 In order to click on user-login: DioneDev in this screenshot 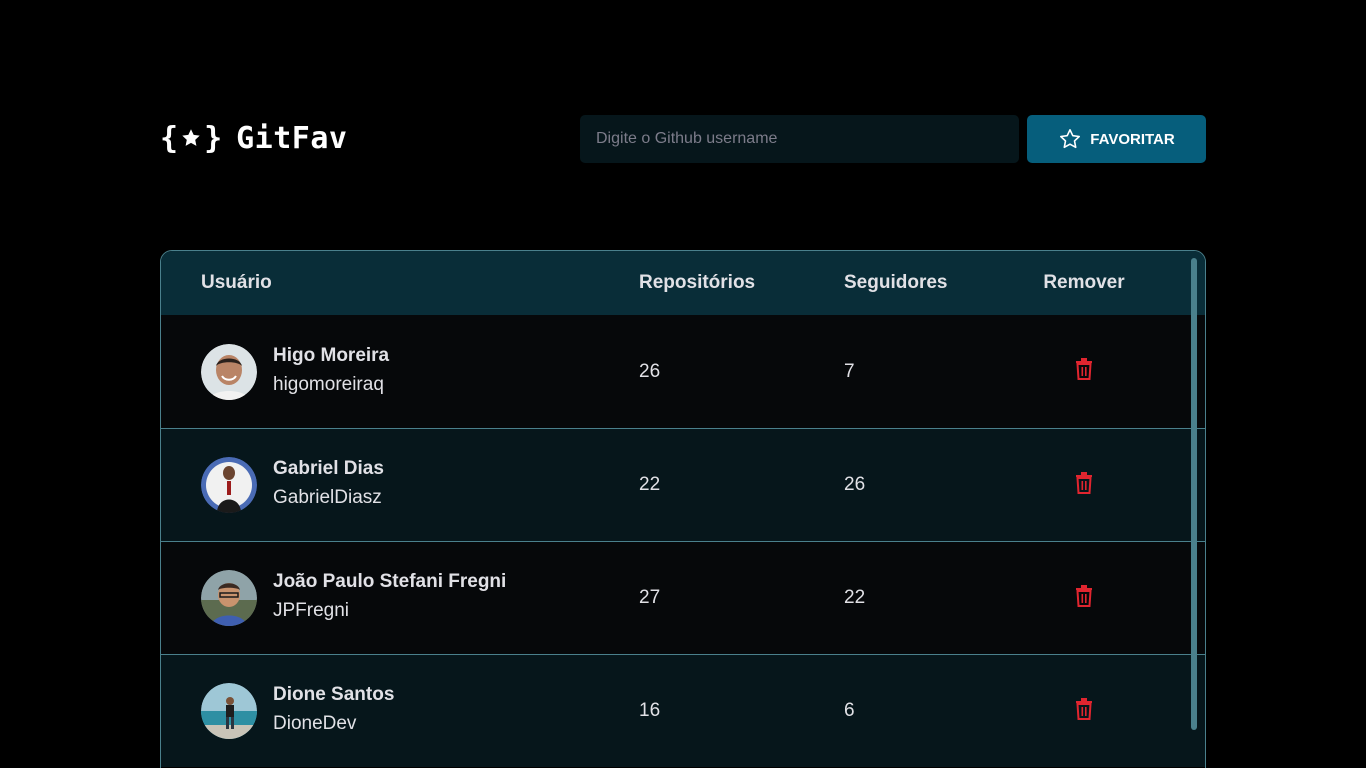, I will do `click(315, 723)`.